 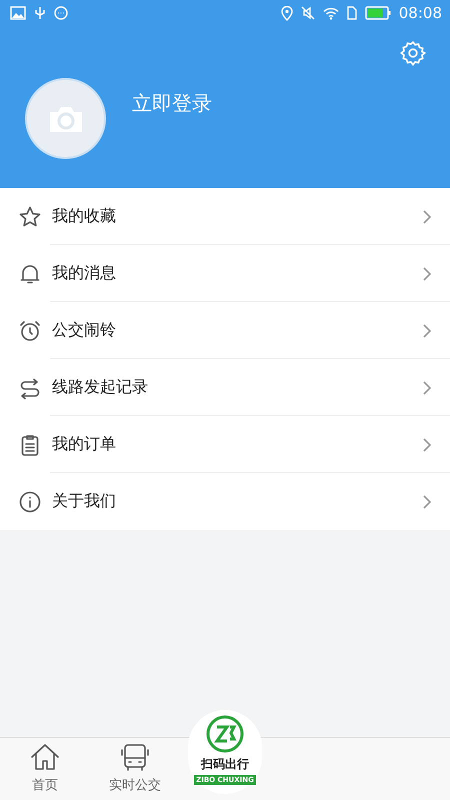 I want to click on home-icon, so click(x=45, y=757).